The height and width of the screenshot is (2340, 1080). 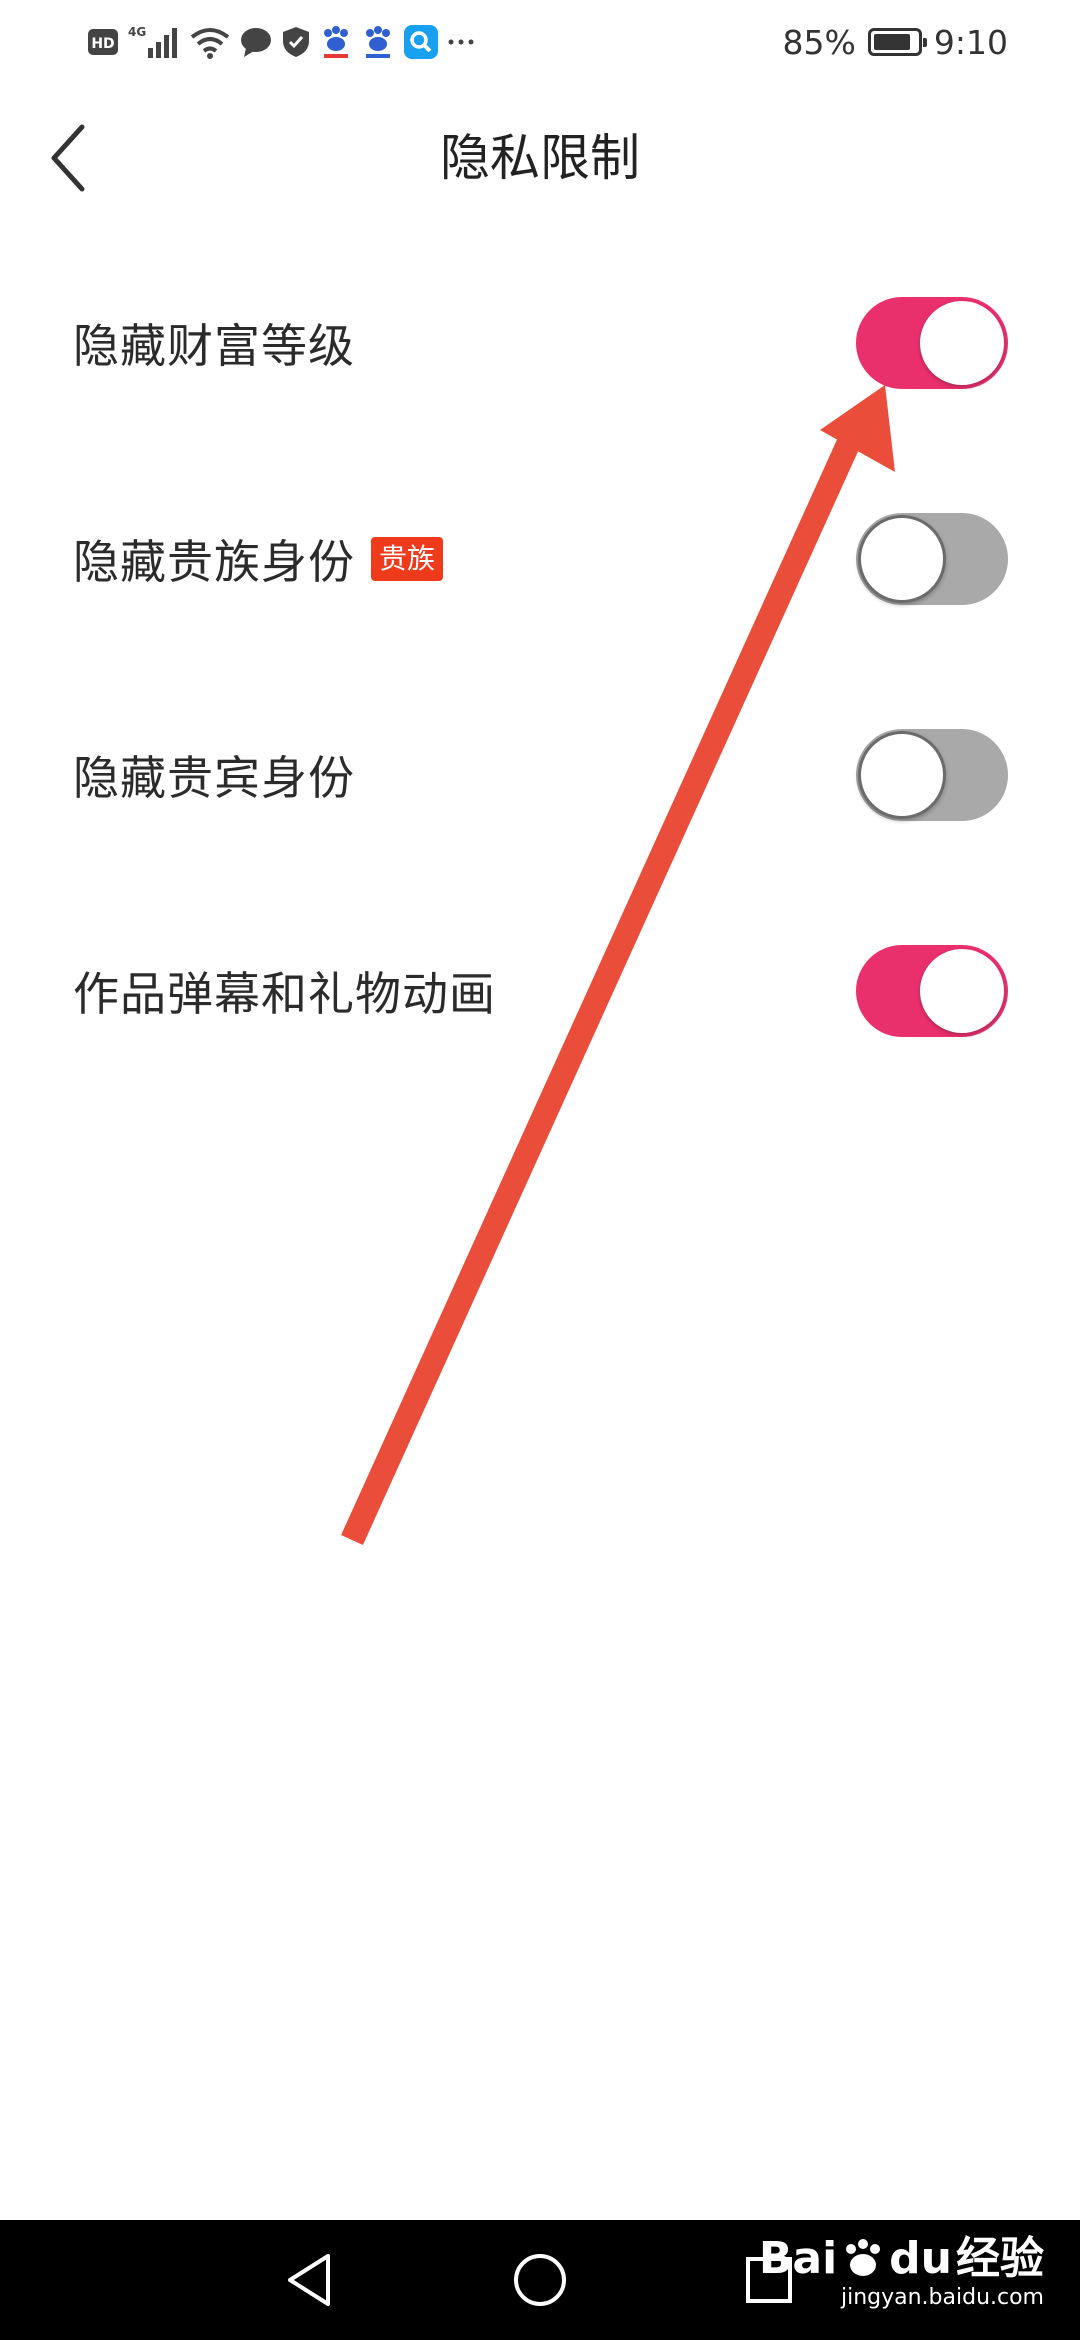 What do you see at coordinates (1000, 2258) in the screenshot?
I see `watermark-cn: 经验` at bounding box center [1000, 2258].